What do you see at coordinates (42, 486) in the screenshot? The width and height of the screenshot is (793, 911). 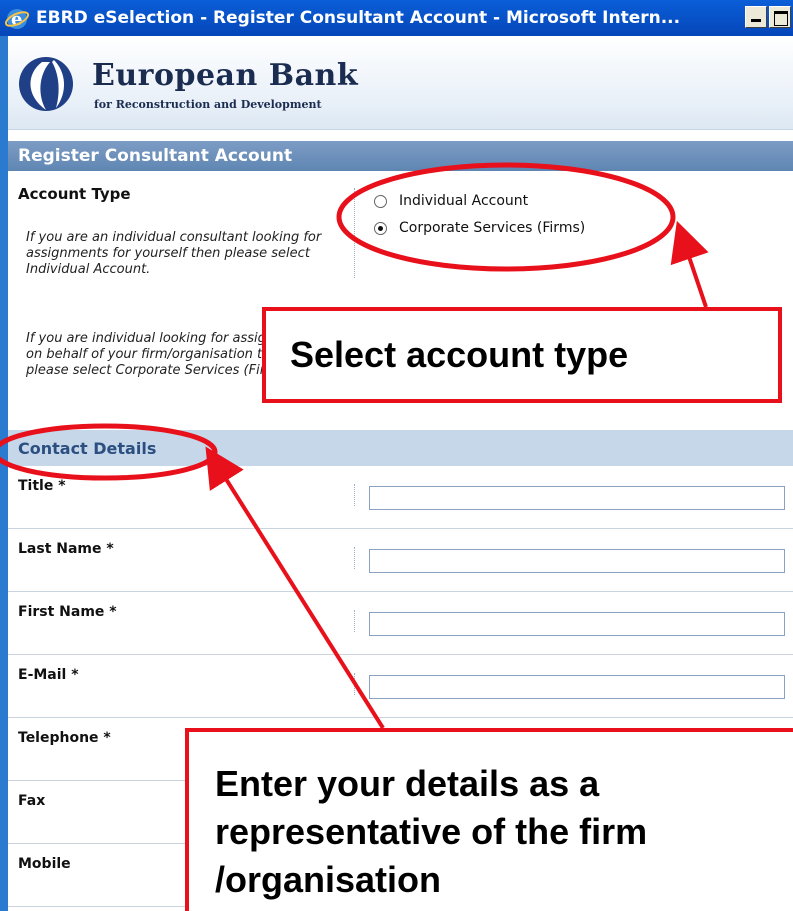 I see `field-label: Title *` at bounding box center [42, 486].